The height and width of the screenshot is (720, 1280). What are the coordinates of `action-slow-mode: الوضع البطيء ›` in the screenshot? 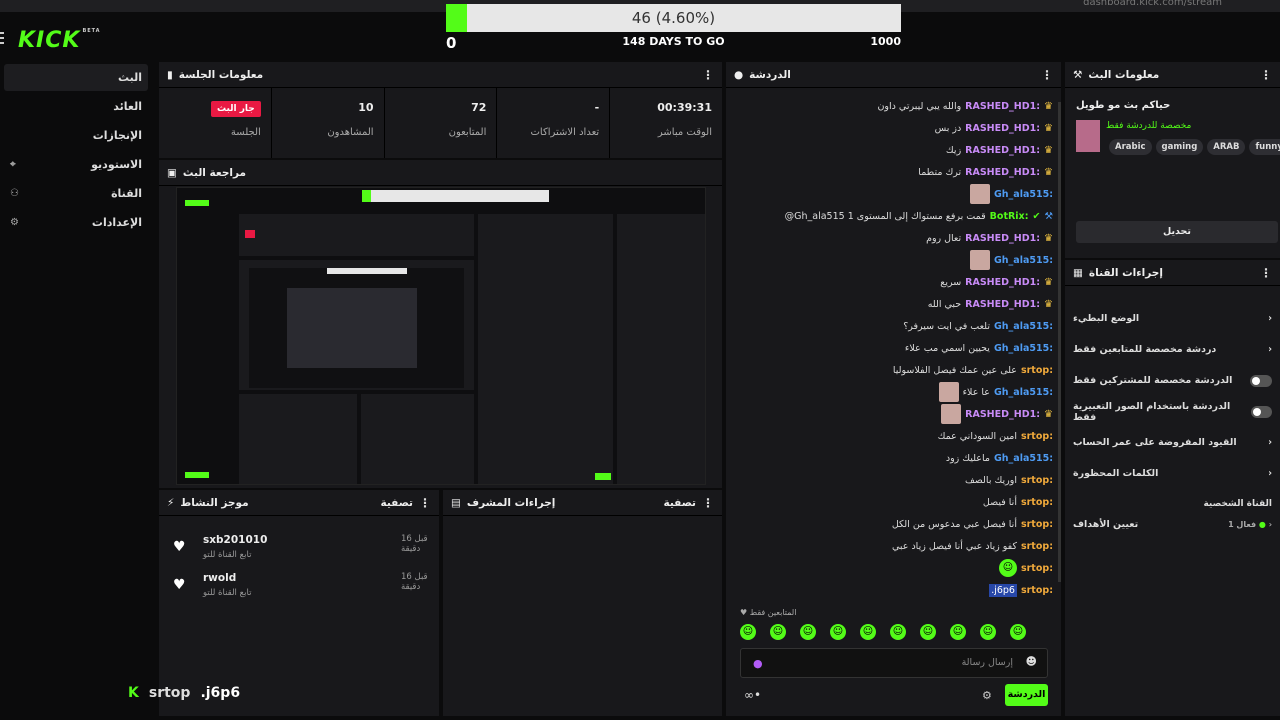 It's located at (1172, 318).